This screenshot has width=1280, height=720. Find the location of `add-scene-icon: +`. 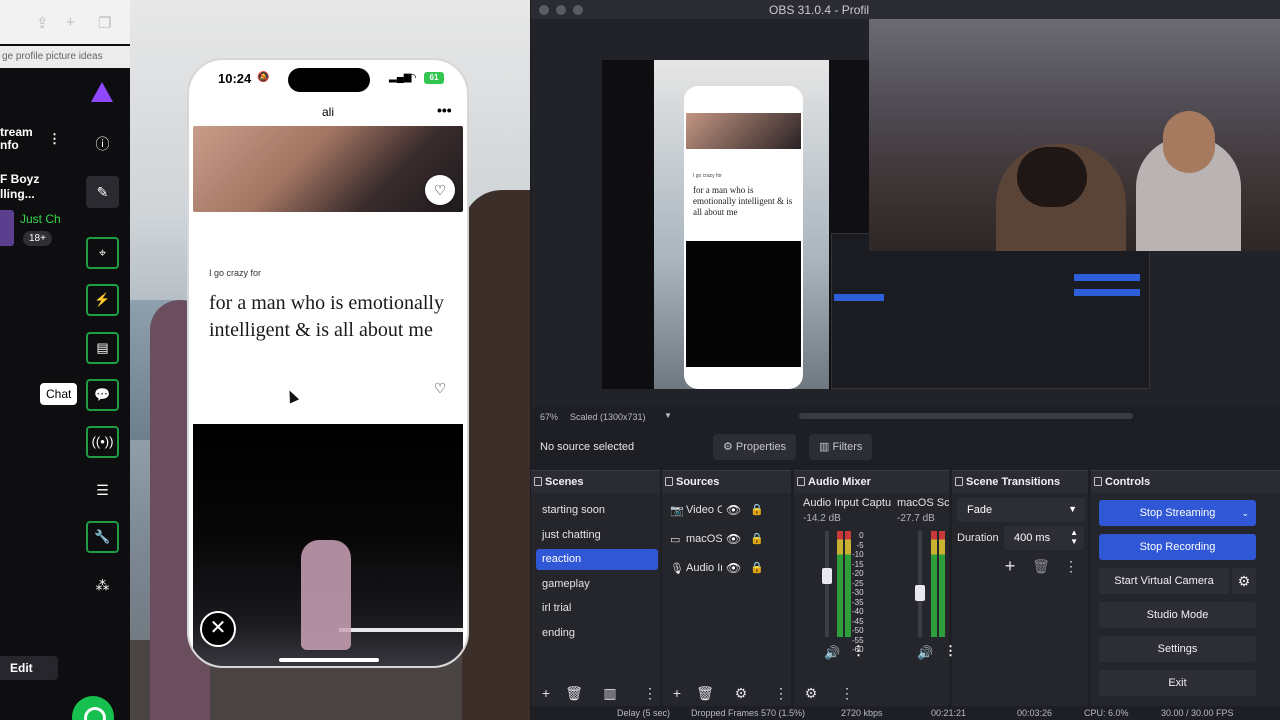

add-scene-icon: + is located at coordinates (546, 693).